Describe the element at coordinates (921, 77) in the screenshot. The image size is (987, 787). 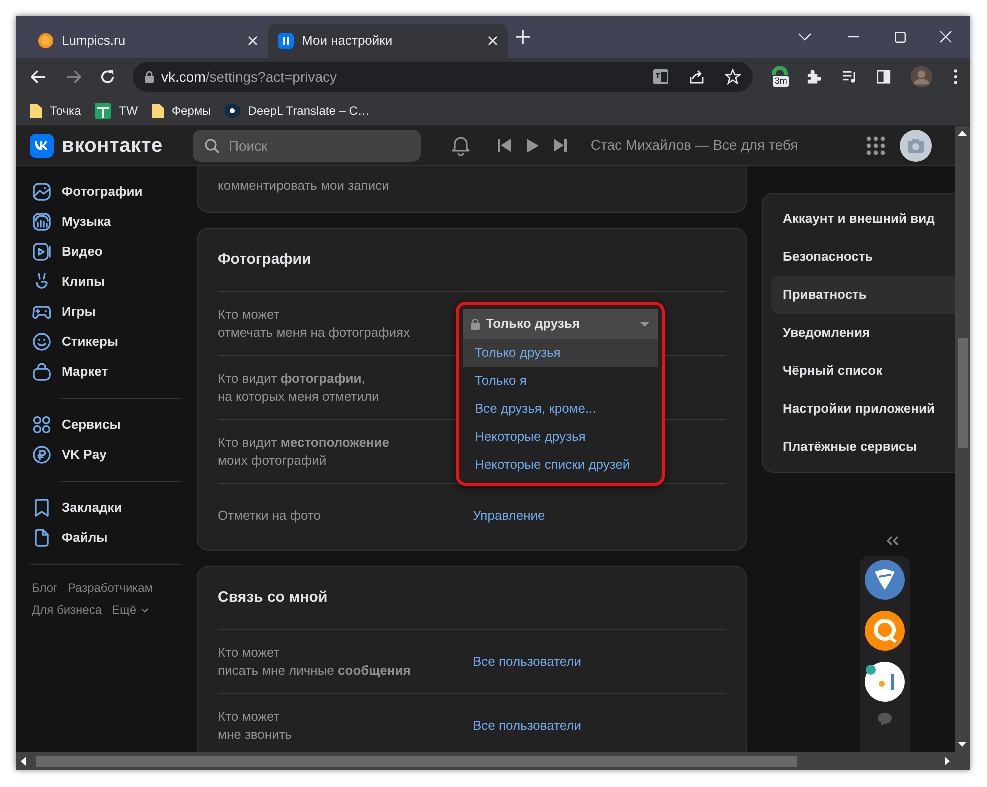
I see `avatar-icon` at that location.